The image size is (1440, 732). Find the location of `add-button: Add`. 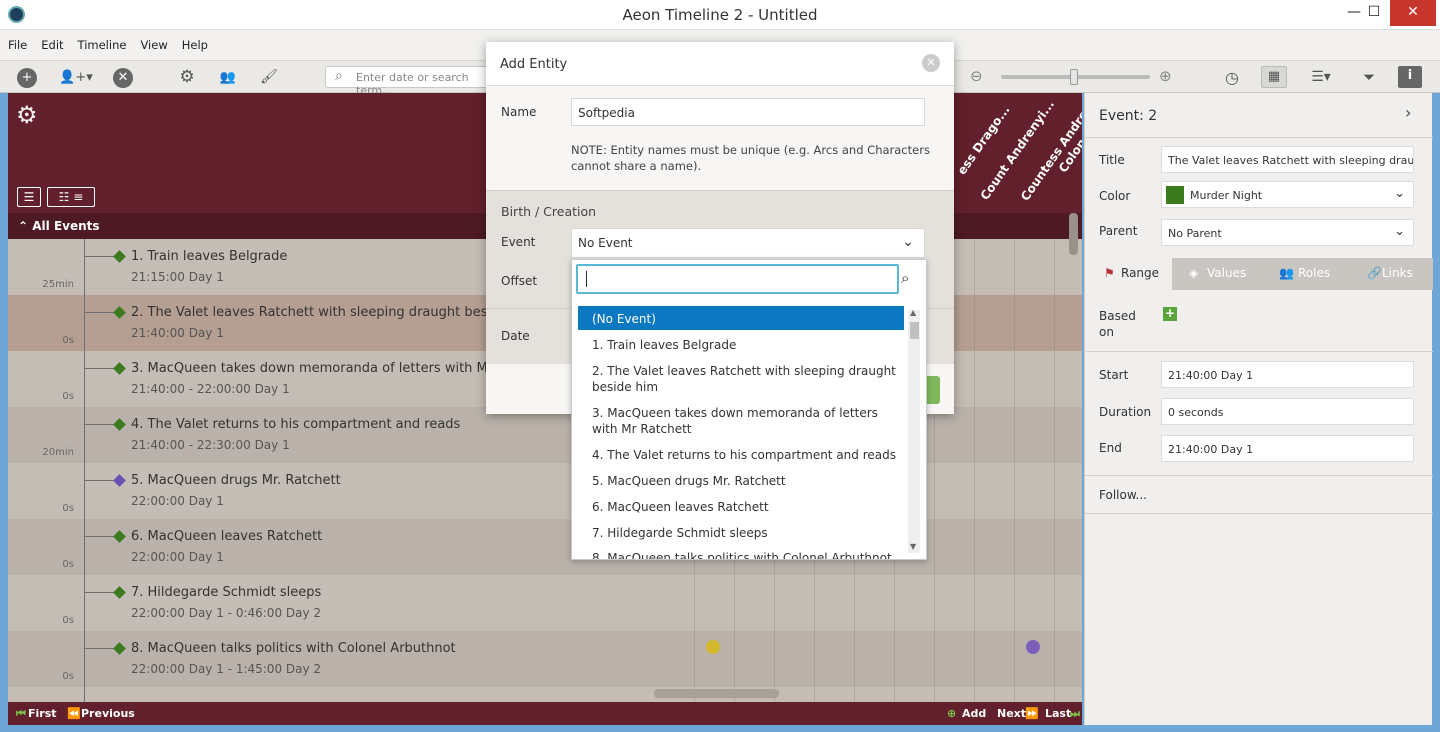

add-button: Add is located at coordinates (974, 713).